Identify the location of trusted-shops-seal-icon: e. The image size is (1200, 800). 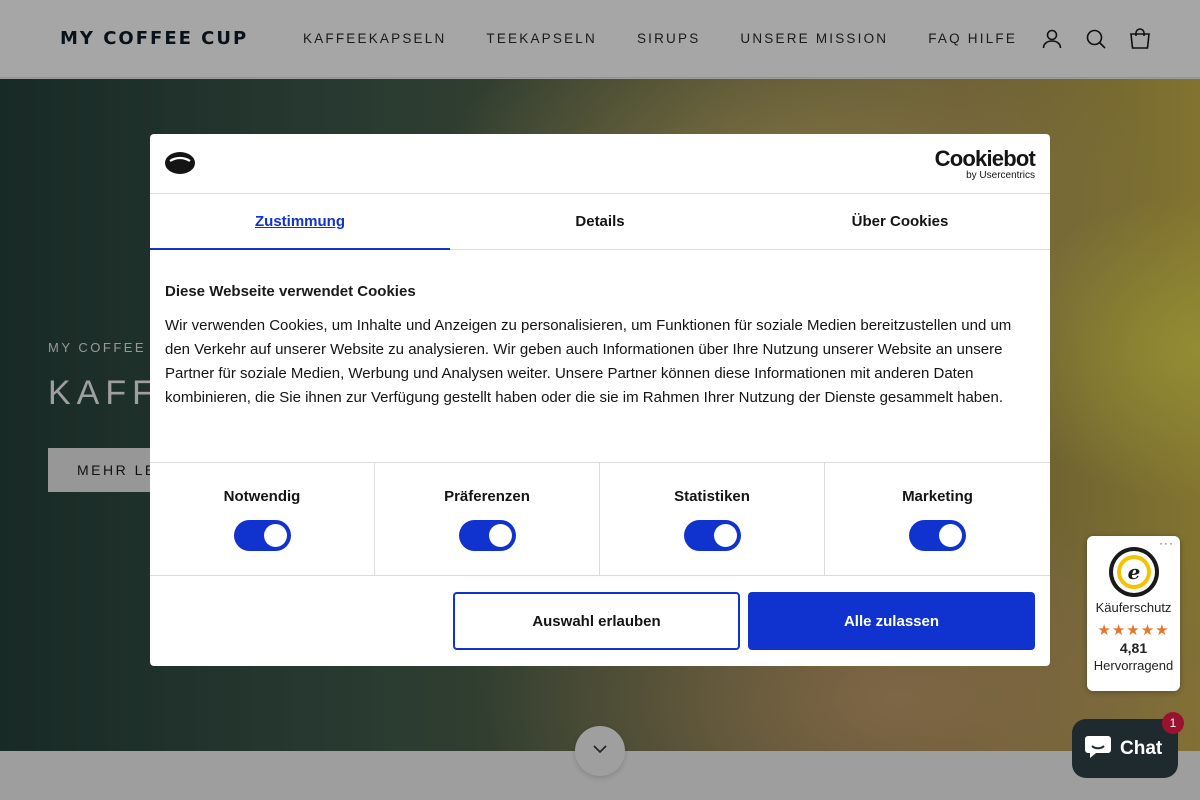
(1134, 572).